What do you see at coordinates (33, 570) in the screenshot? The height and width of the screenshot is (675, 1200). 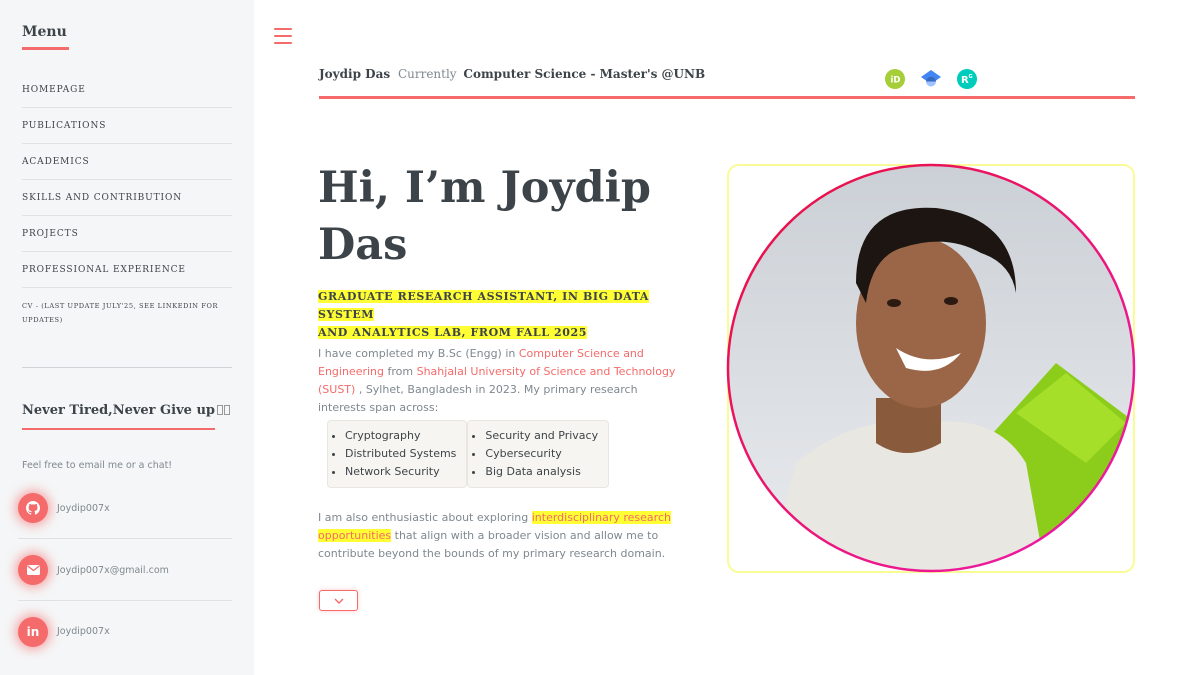 I see `envelope-icon` at bounding box center [33, 570].